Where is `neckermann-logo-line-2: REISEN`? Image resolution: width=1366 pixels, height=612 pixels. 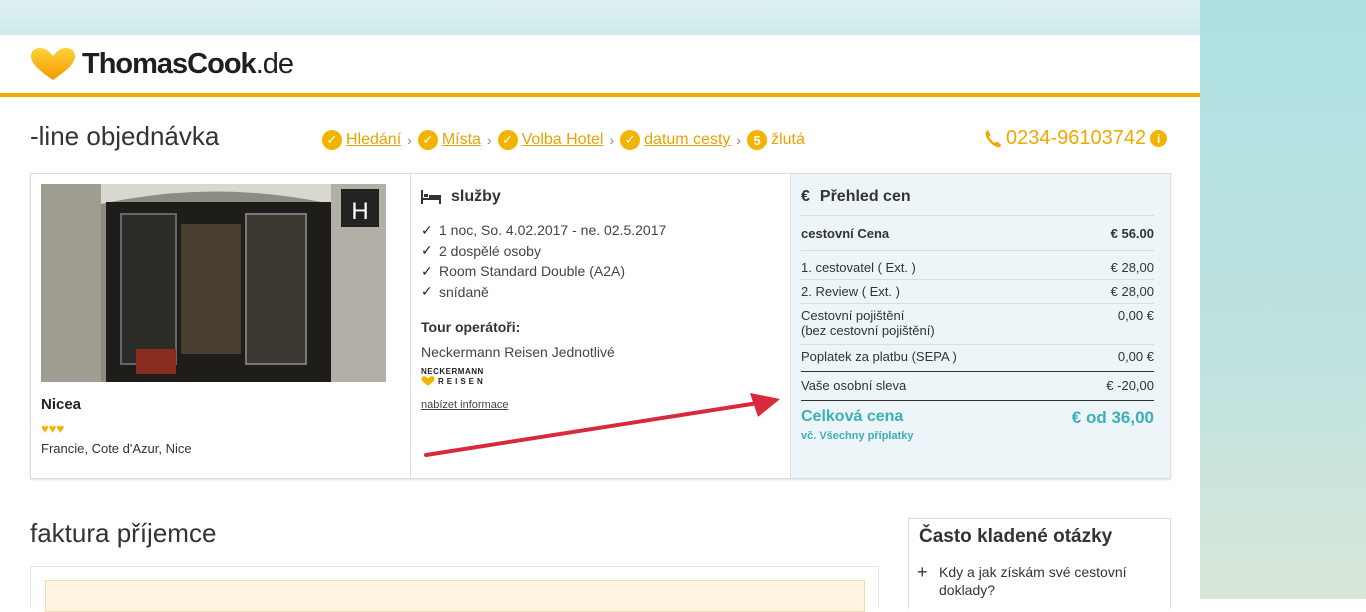 neckermann-logo-line-2: REISEN is located at coordinates (453, 381).